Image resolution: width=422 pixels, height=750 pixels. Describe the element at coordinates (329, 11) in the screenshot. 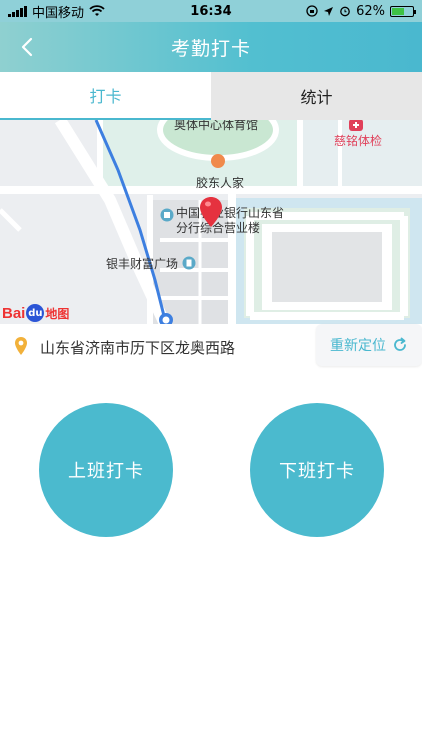

I see `location-arrow-icon` at that location.